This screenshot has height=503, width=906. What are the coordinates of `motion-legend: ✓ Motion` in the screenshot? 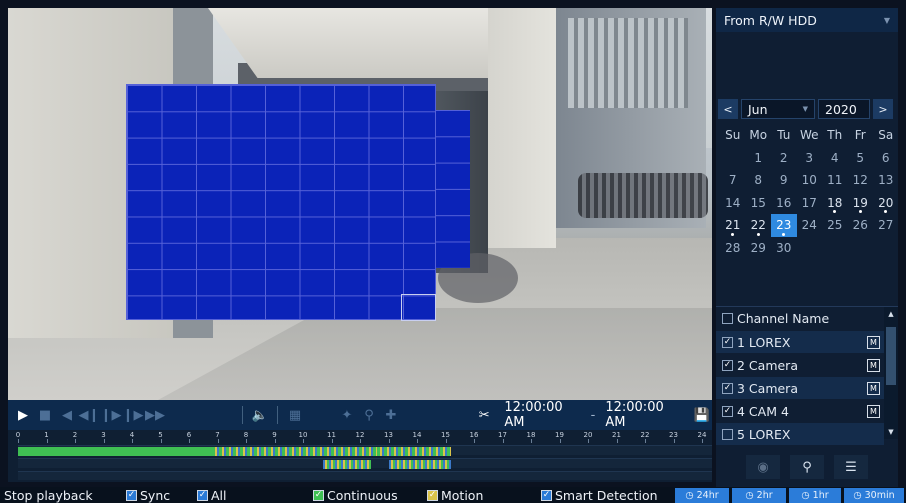 It's located at (455, 495).